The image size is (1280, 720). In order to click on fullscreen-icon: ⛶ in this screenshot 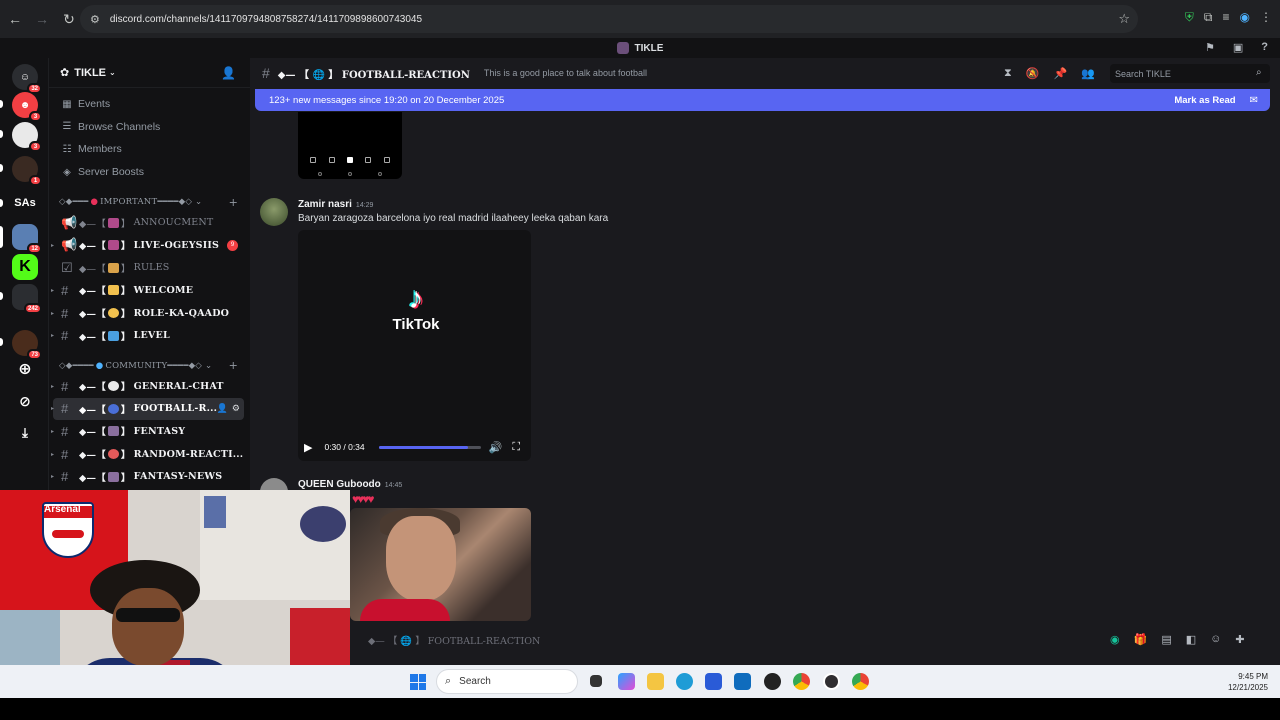, I will do `click(516, 447)`.